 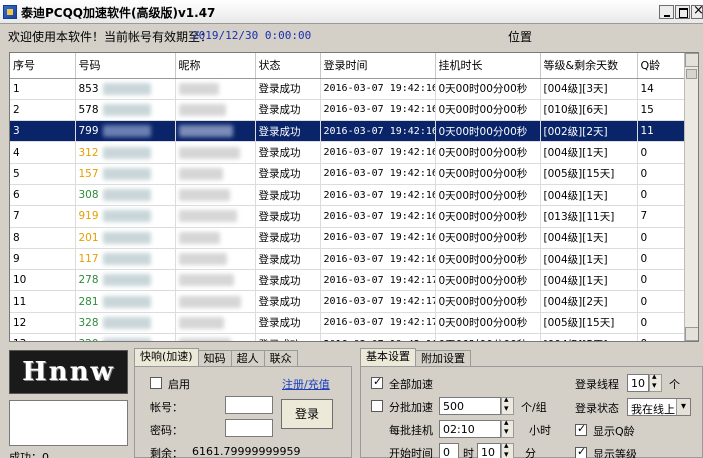 I want to click on batch-size-input: 500, so click(x=470, y=406).